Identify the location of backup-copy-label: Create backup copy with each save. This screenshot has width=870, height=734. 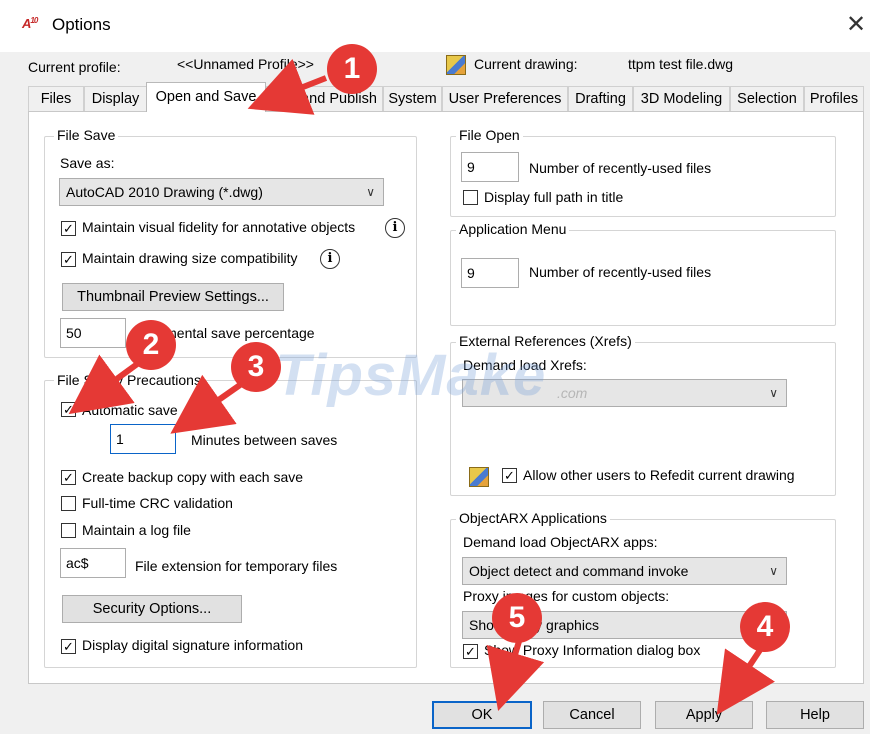
(193, 477).